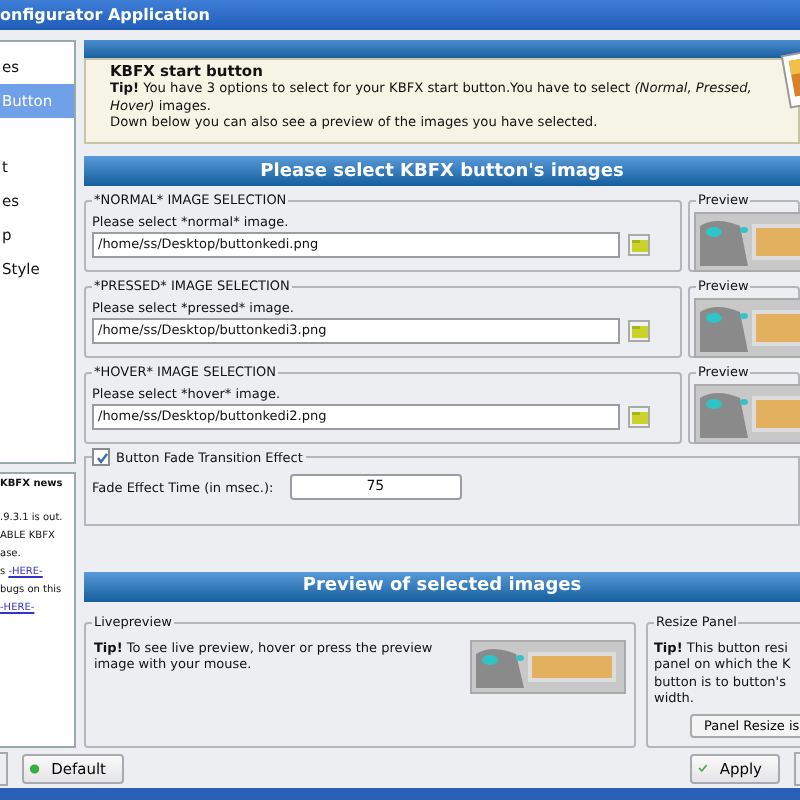  What do you see at coordinates (35, 768) in the screenshot?
I see `dot-icon` at bounding box center [35, 768].